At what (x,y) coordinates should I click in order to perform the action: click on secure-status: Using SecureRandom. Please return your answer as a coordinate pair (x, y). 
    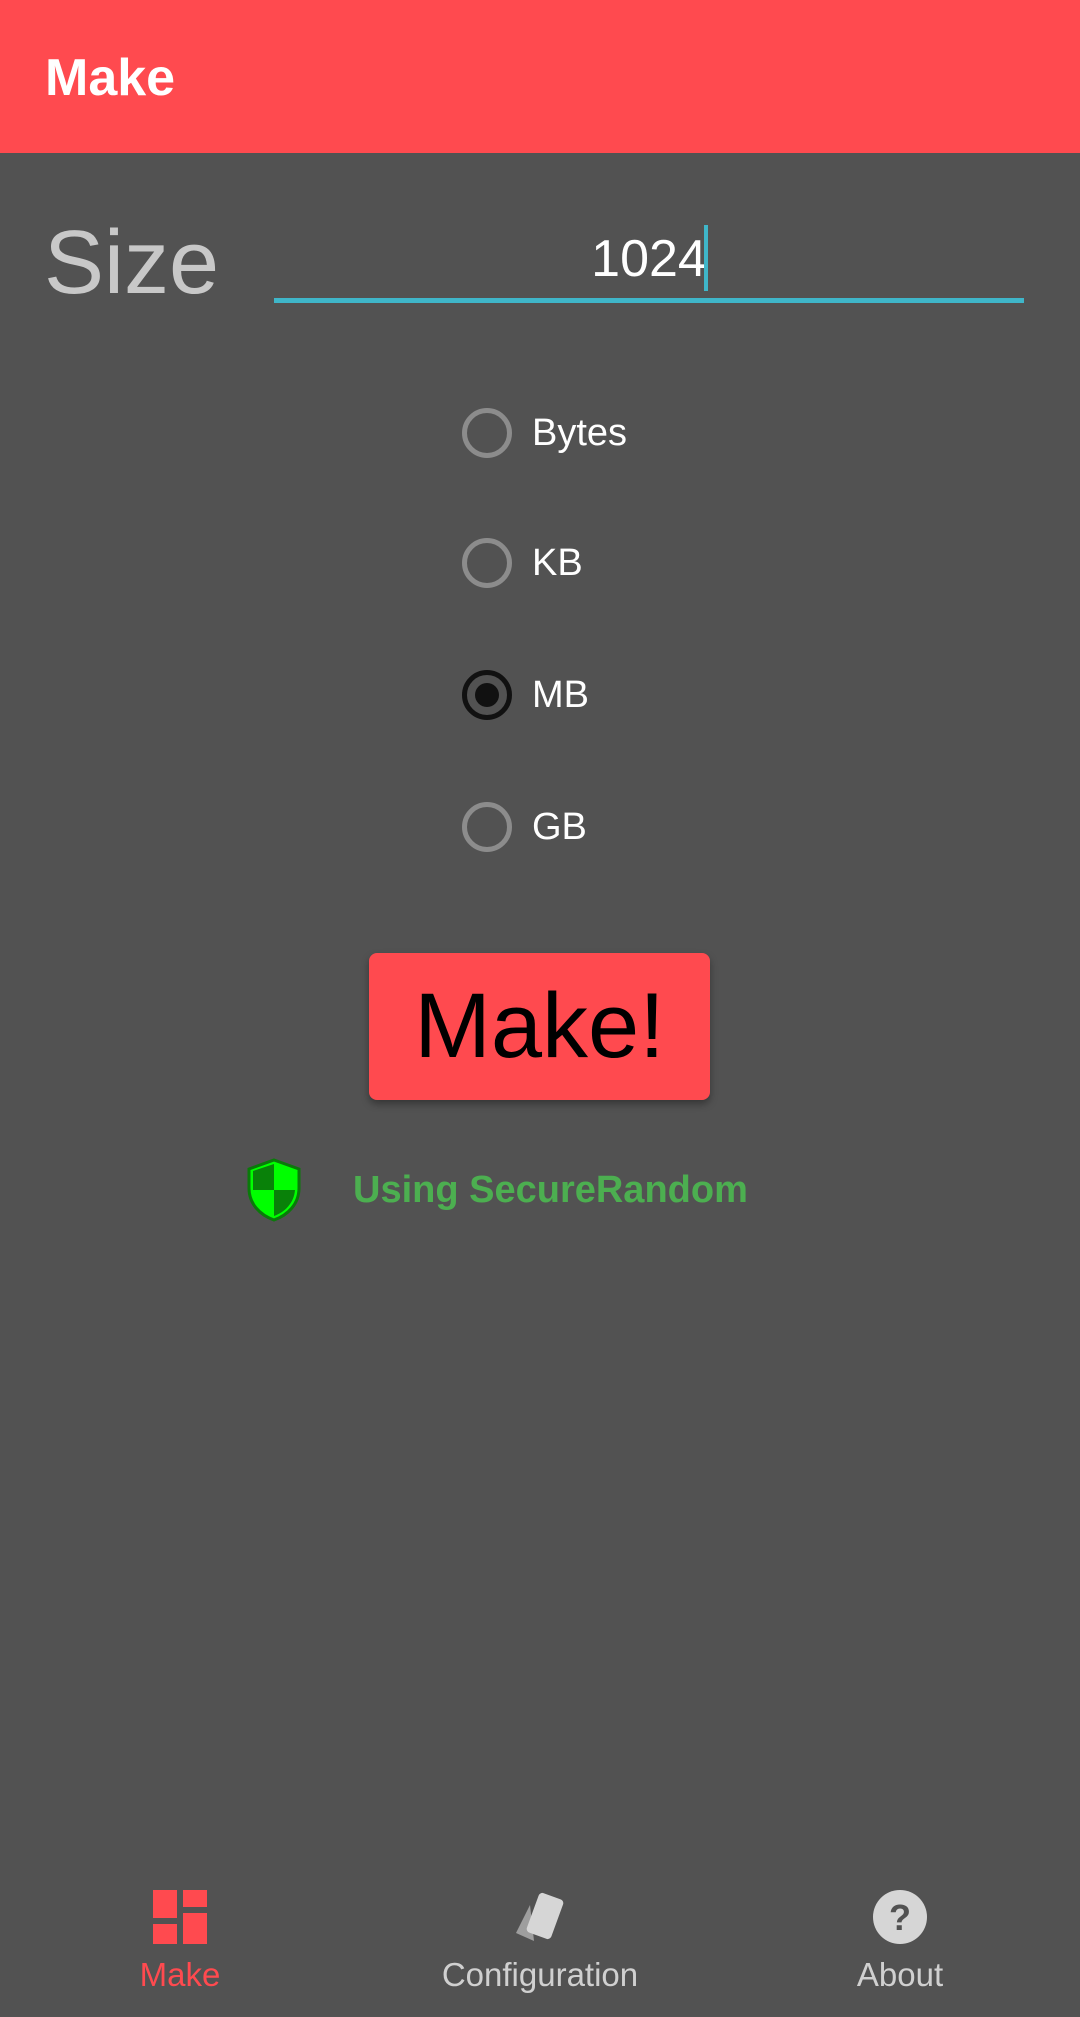
    Looking at the image, I should click on (496, 1190).